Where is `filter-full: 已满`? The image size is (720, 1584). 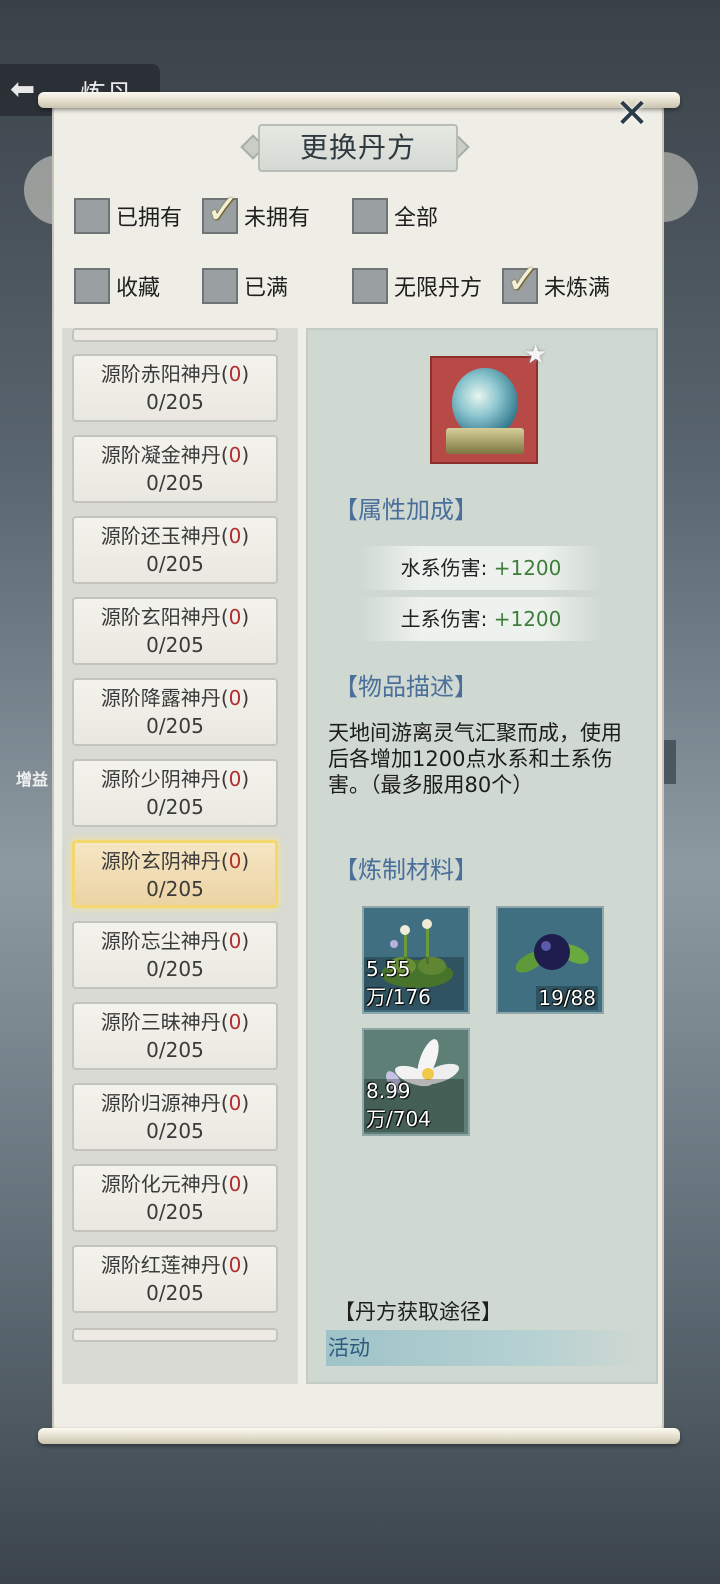
filter-full: 已满 is located at coordinates (245, 286).